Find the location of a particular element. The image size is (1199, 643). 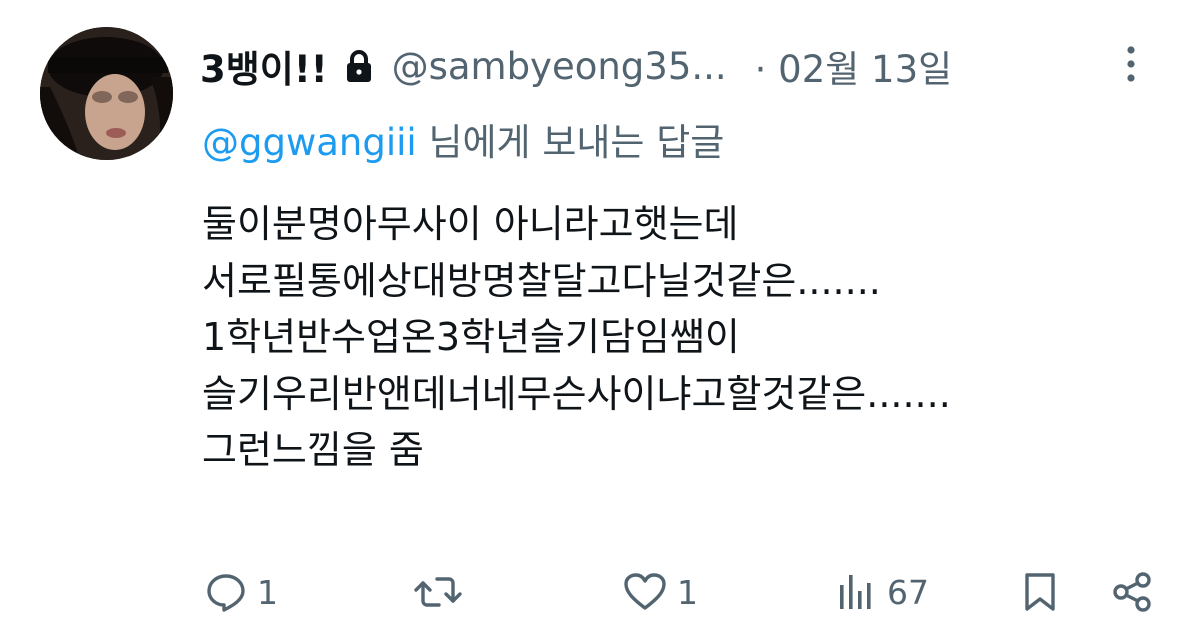

reply-button: 1 is located at coordinates (241, 592).